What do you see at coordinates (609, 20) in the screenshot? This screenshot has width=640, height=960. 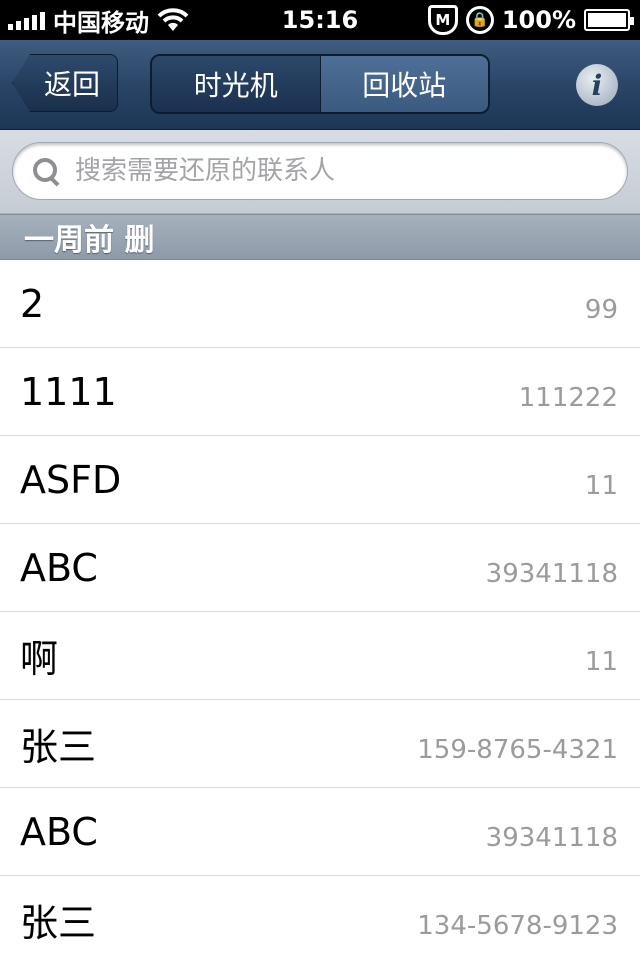 I see `battery-icon` at bounding box center [609, 20].